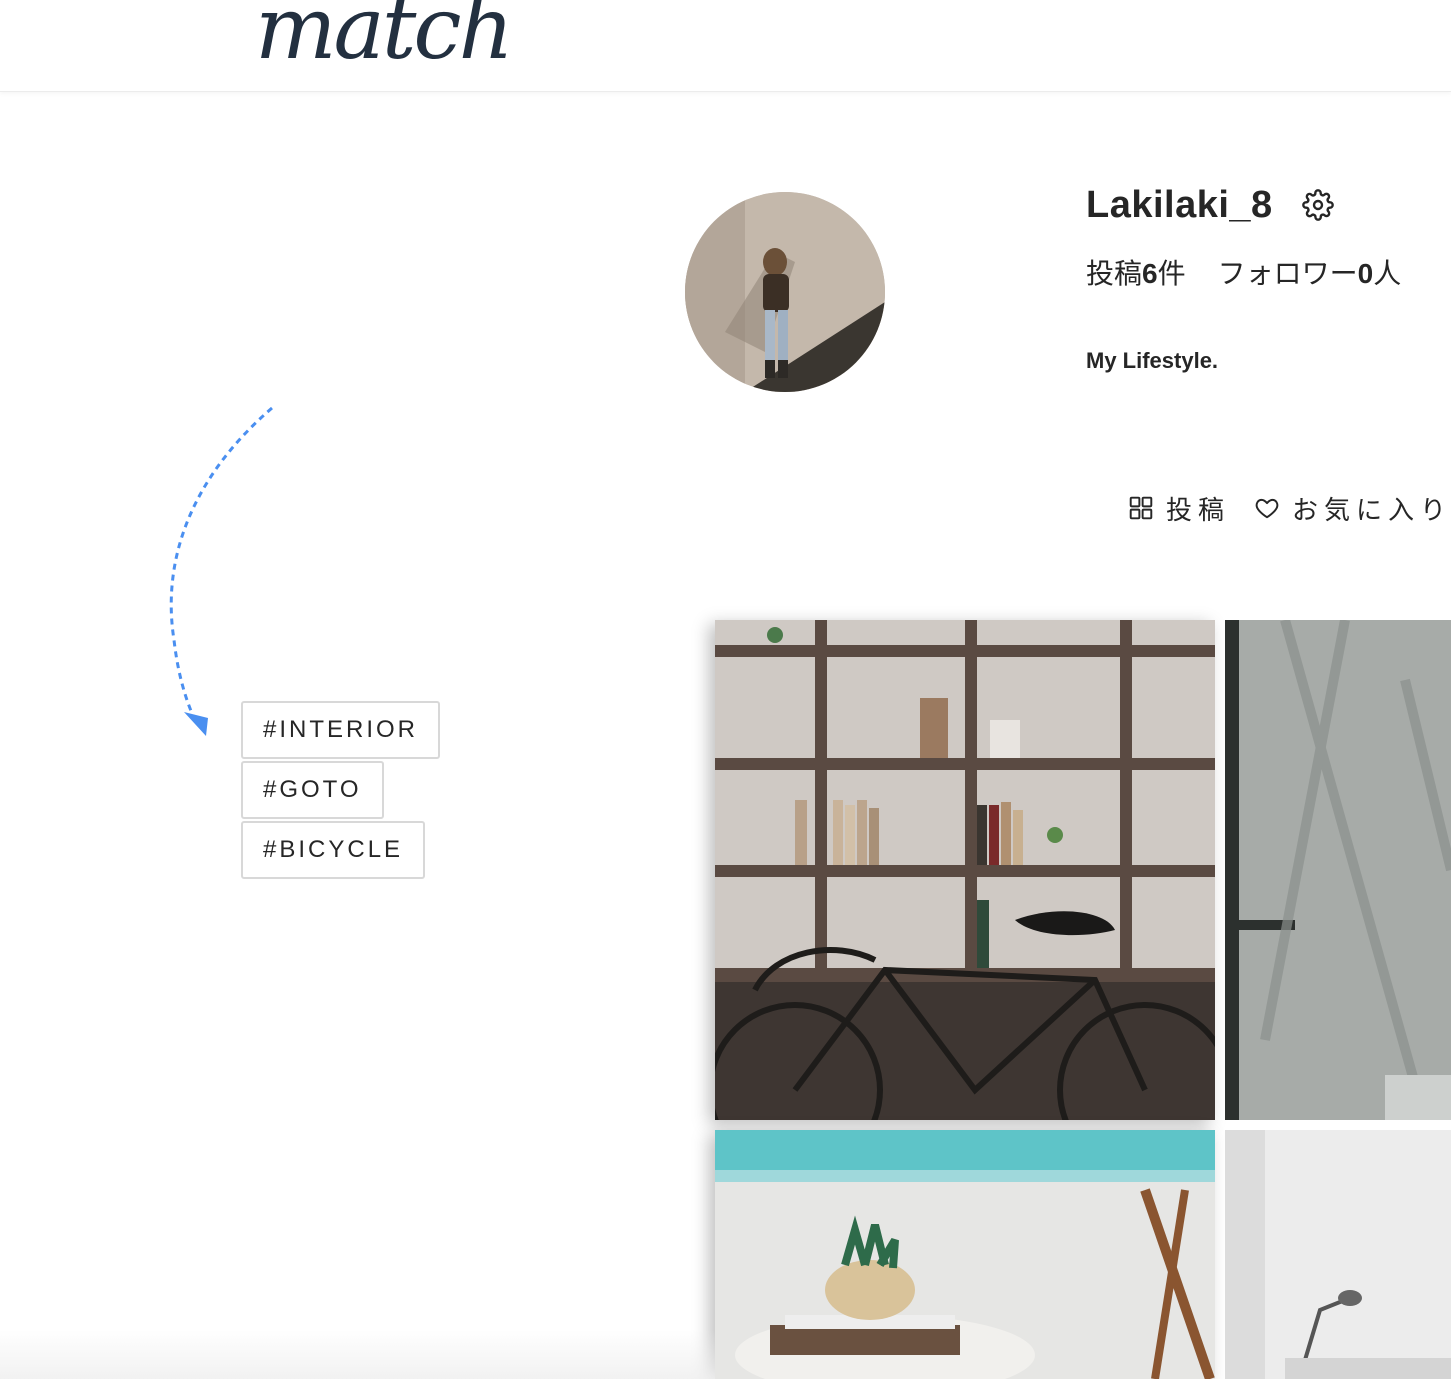 The width and height of the screenshot is (1451, 1379). I want to click on profile-bio: My Lifestyle., so click(1152, 360).